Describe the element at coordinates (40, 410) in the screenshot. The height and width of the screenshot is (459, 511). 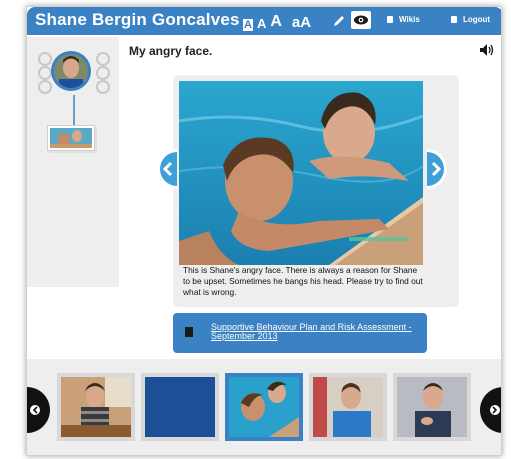
I see `thumbnails-previous-button` at that location.